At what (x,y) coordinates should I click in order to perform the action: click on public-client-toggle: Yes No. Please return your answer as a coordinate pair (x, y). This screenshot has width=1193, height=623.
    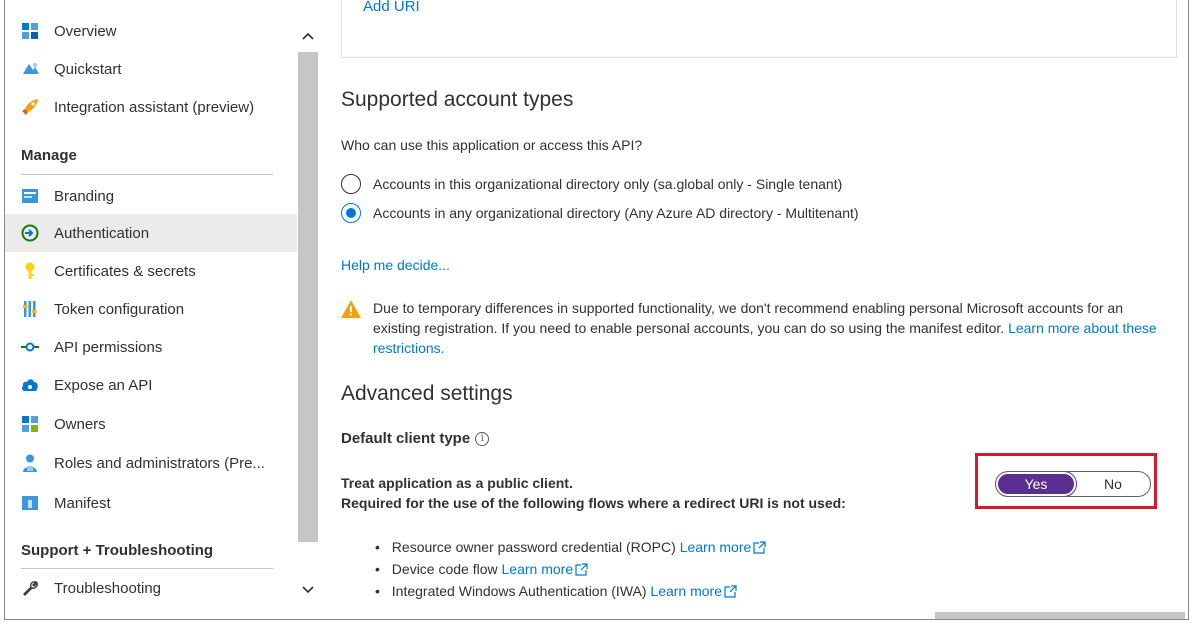
    Looking at the image, I should click on (1073, 484).